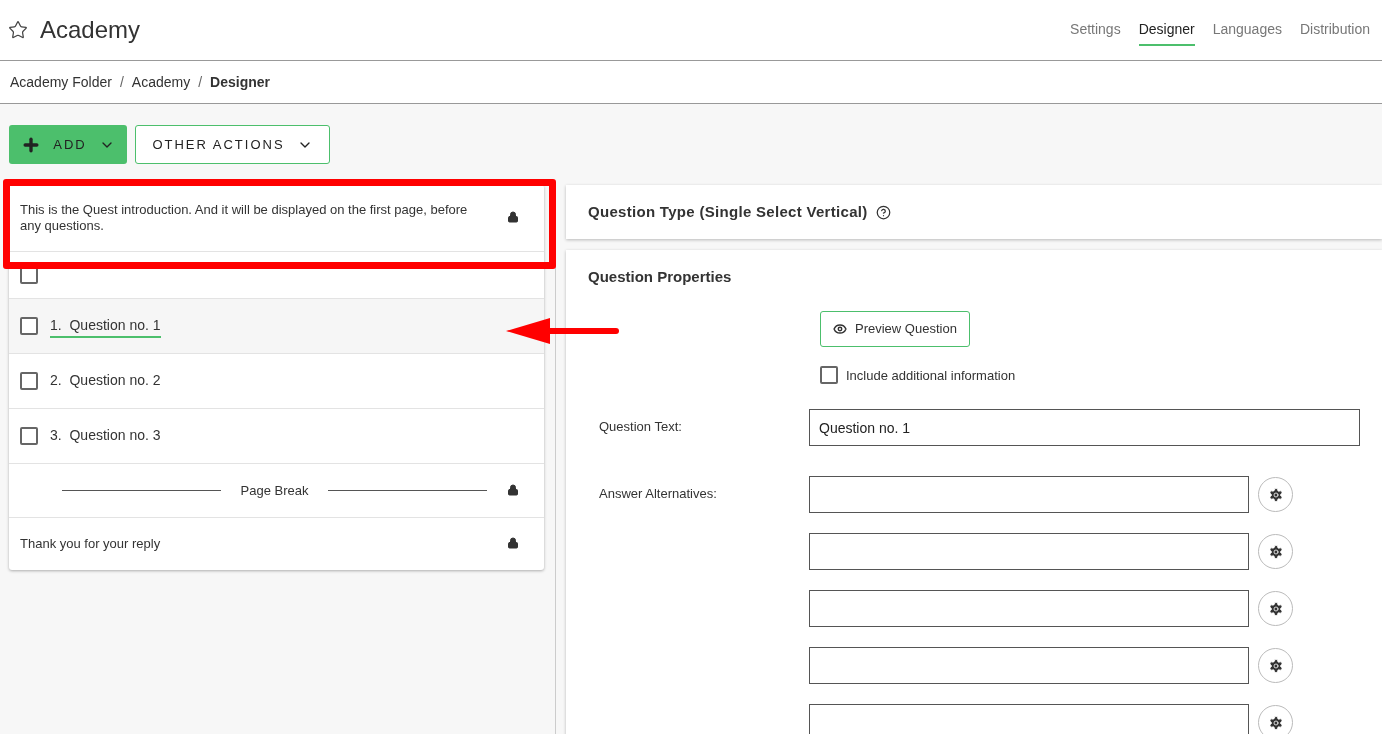  What do you see at coordinates (883, 212) in the screenshot?
I see `help-icon` at bounding box center [883, 212].